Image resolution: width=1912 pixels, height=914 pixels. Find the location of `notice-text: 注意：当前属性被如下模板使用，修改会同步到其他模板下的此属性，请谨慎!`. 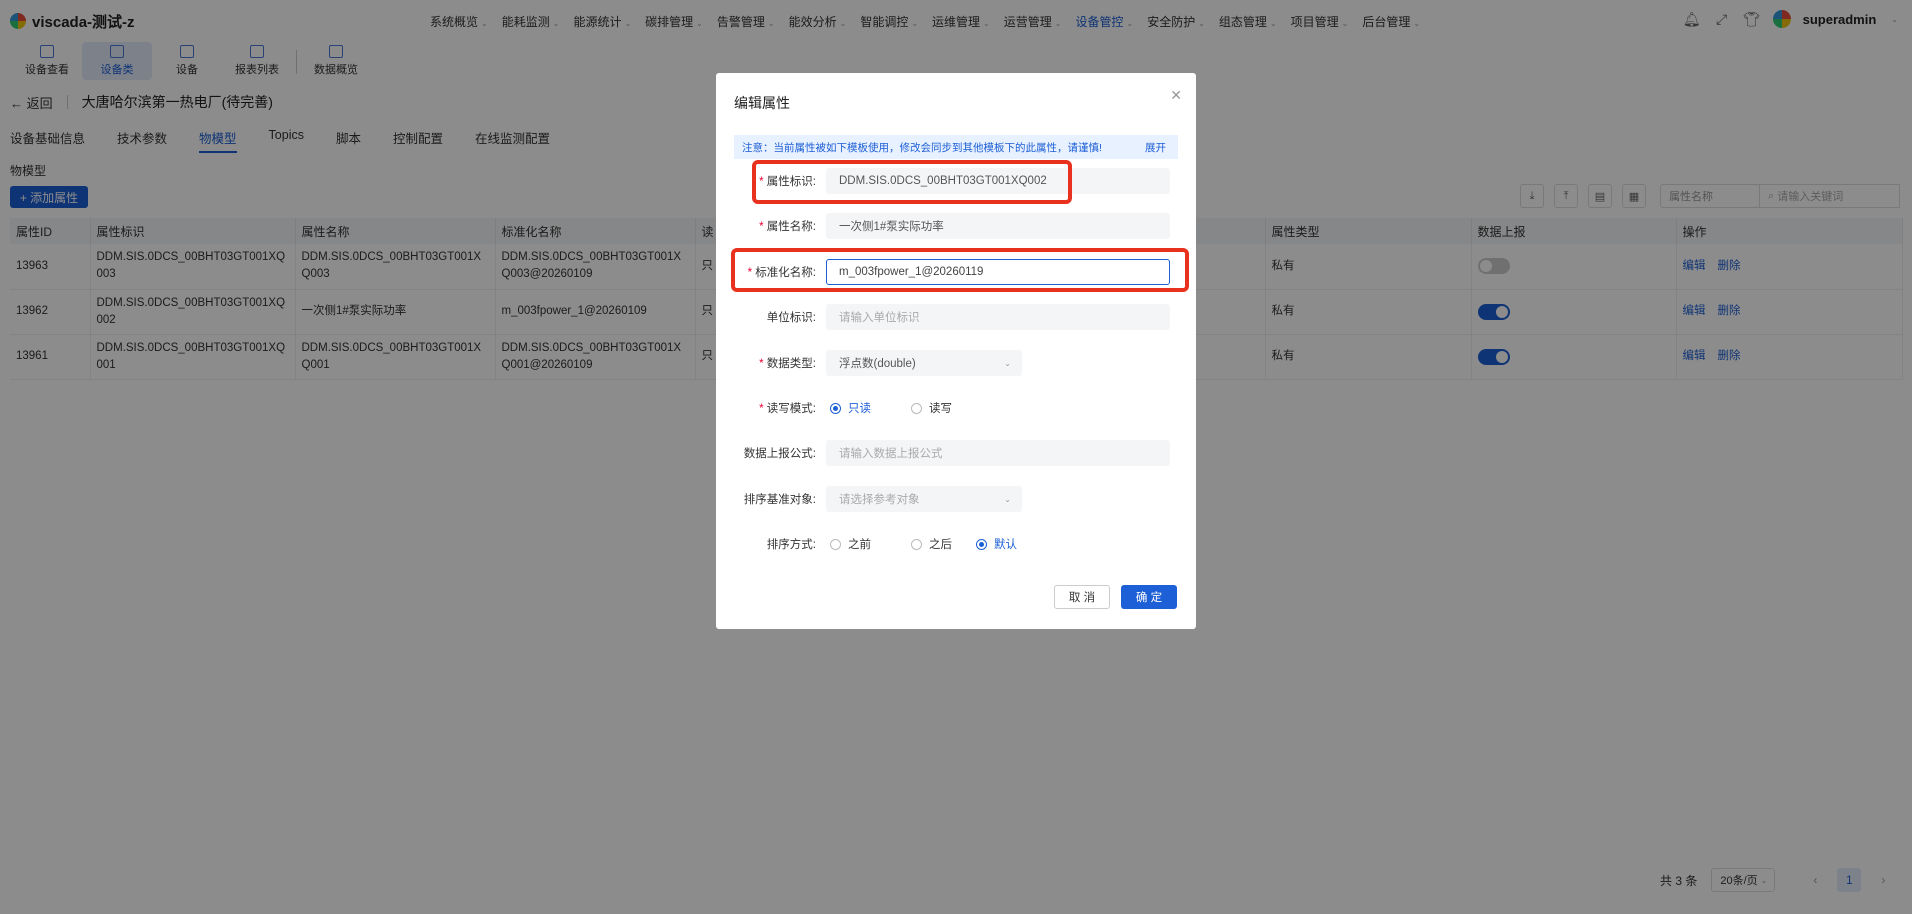

notice-text: 注意：当前属性被如下模板使用，修改会同步到其他模板下的此属性，请谨慎! is located at coordinates (922, 147).